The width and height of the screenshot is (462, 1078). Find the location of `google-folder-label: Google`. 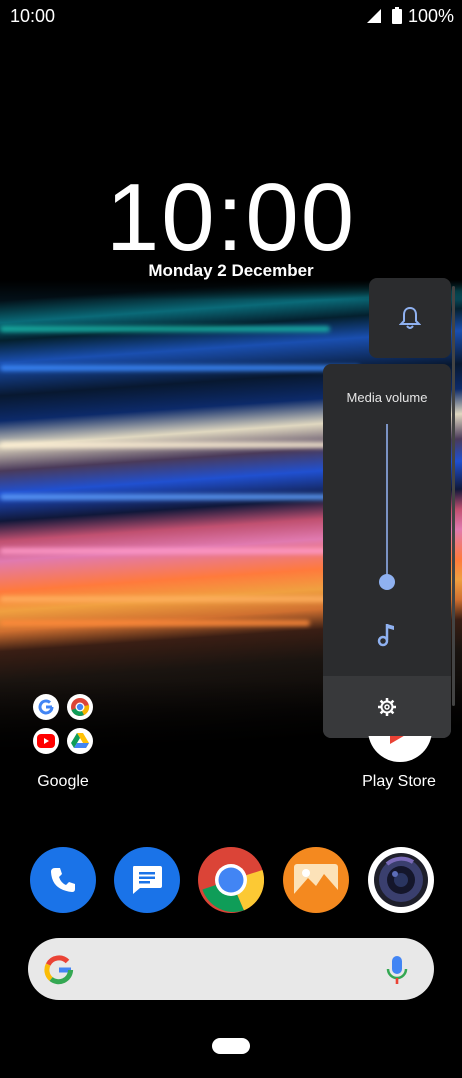

google-folder-label: Google is located at coordinates (63, 781).